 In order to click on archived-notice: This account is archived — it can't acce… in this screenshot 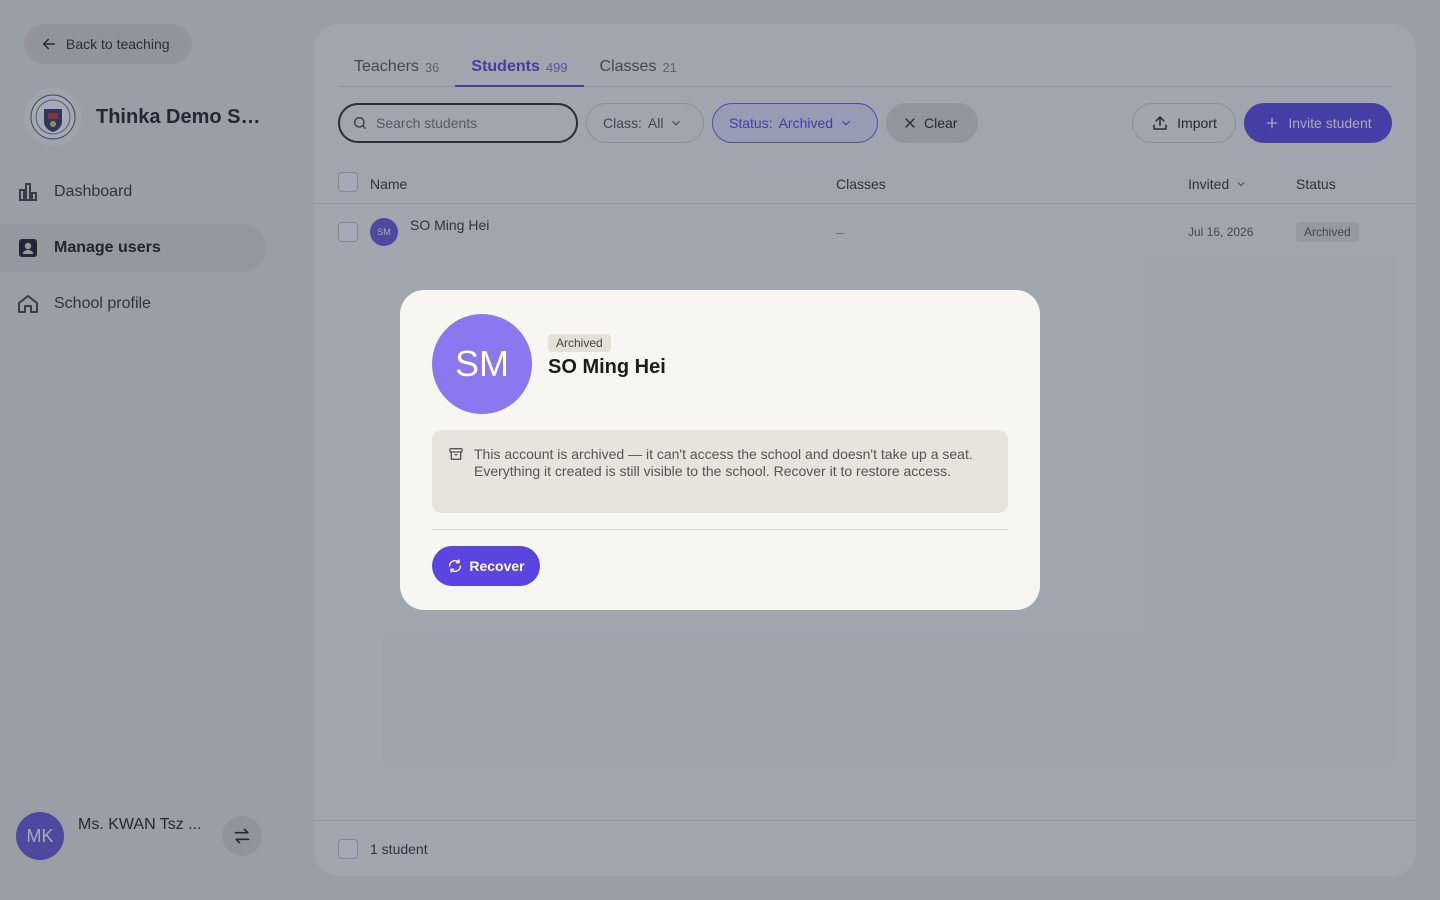, I will do `click(720, 471)`.